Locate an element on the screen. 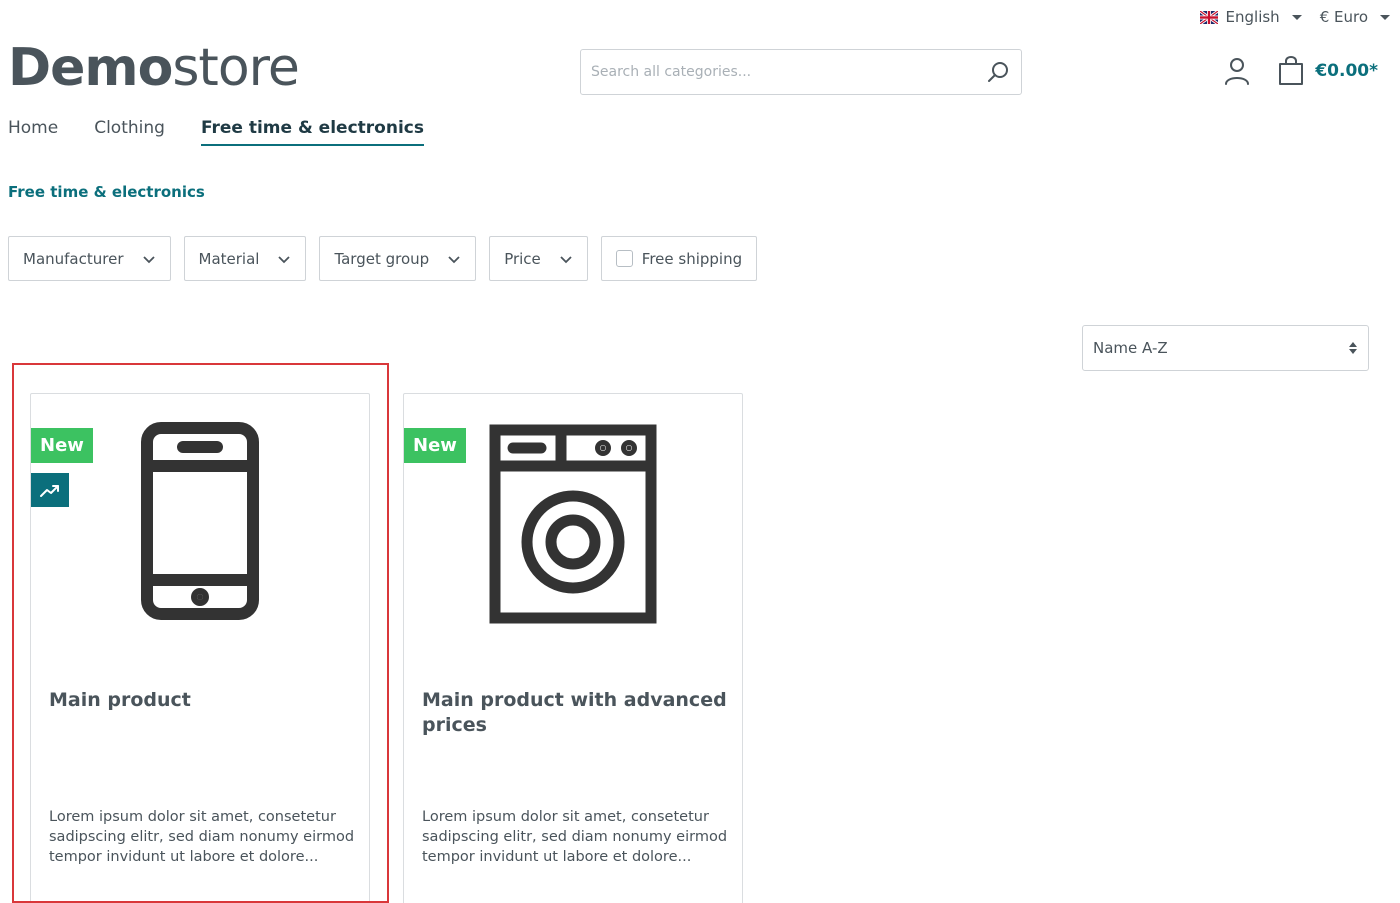  product-title: Main product is located at coordinates (202, 700).